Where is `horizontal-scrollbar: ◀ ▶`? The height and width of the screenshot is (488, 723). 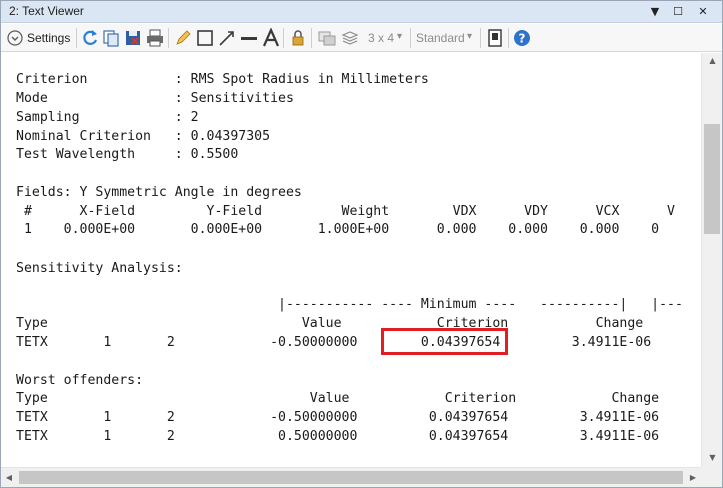 horizontal-scrollbar: ◀ ▶ is located at coordinates (351, 477).